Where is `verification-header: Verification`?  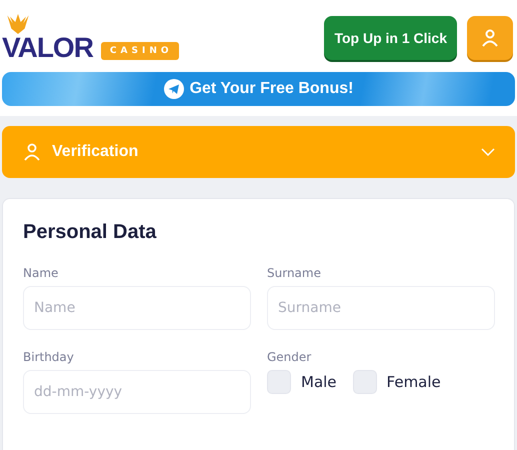
verification-header: Verification is located at coordinates (258, 152).